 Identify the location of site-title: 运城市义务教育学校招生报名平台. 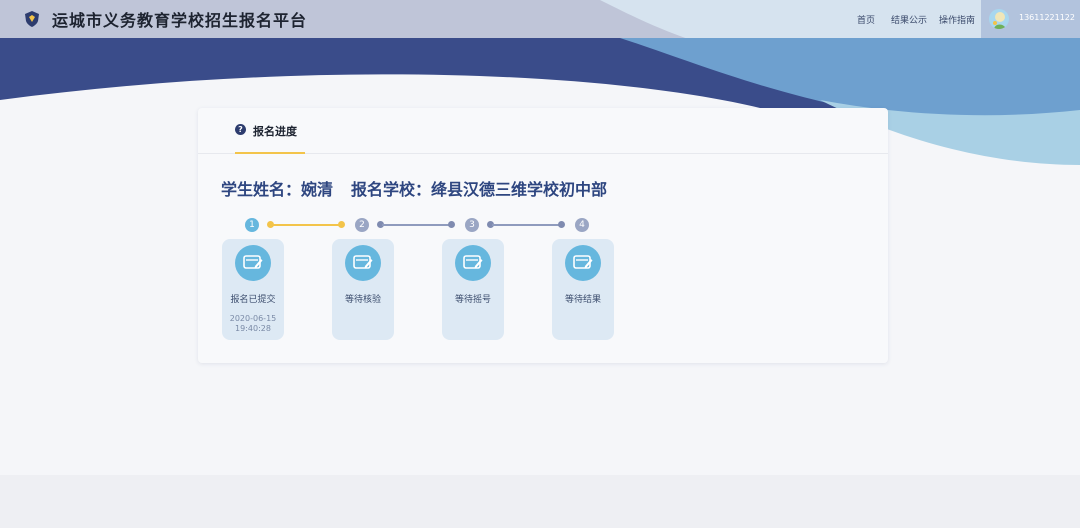
(180, 20).